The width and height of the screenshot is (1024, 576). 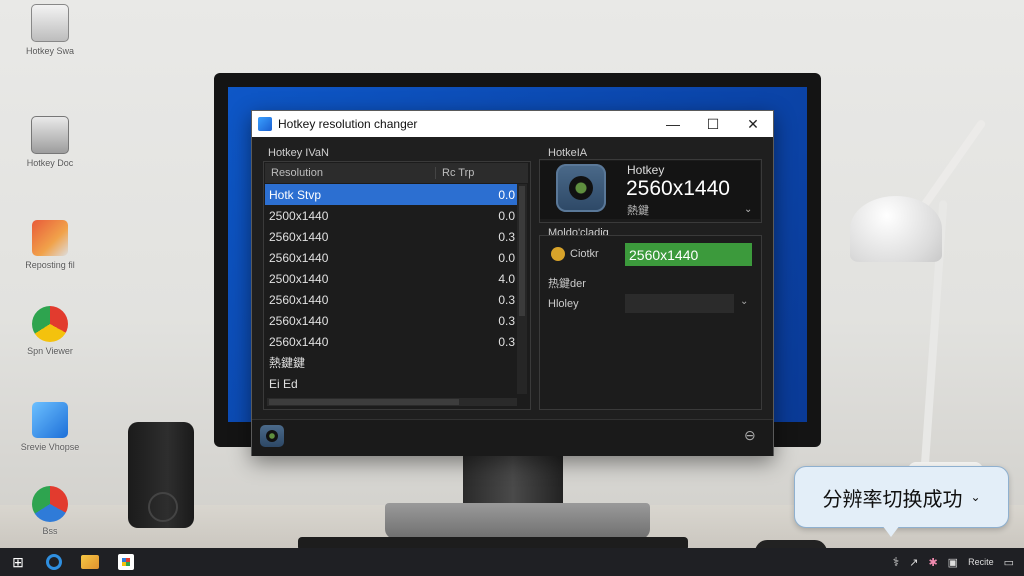 I want to click on screen-icon, so click(x=50, y=420).